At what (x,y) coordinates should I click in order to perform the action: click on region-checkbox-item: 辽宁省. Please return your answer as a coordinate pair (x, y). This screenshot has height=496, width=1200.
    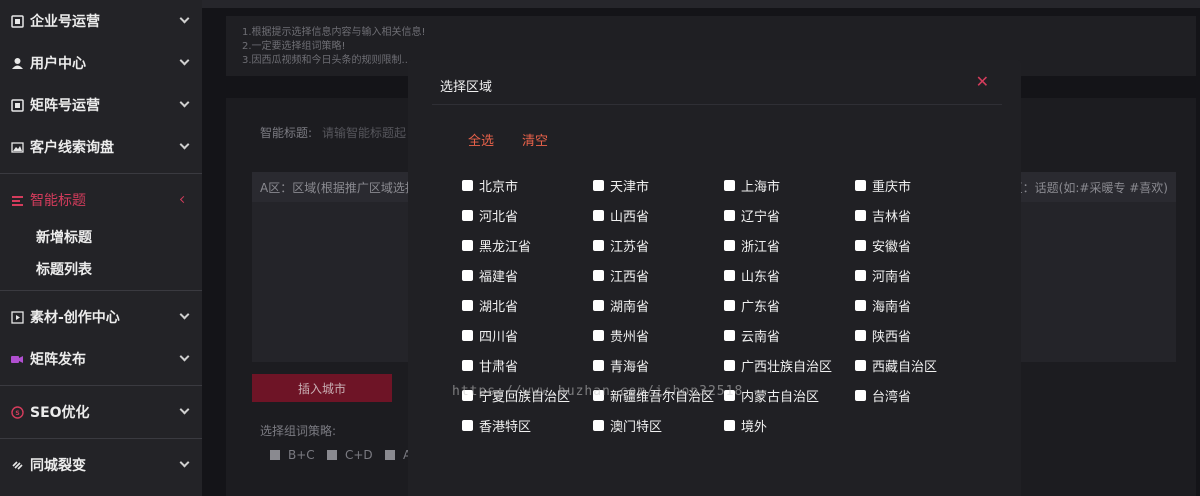
    Looking at the image, I should click on (789, 215).